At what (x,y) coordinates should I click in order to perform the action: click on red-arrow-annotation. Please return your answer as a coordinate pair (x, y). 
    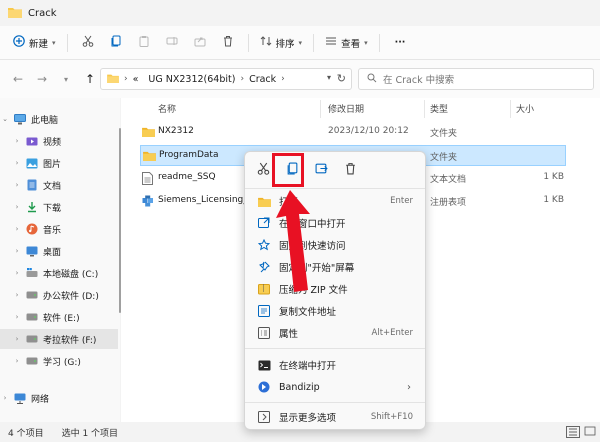
    Looking at the image, I should click on (293, 241).